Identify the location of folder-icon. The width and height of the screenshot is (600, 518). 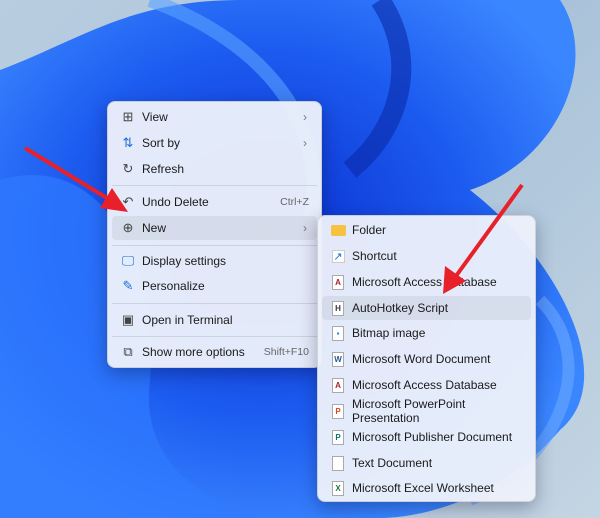
(338, 230).